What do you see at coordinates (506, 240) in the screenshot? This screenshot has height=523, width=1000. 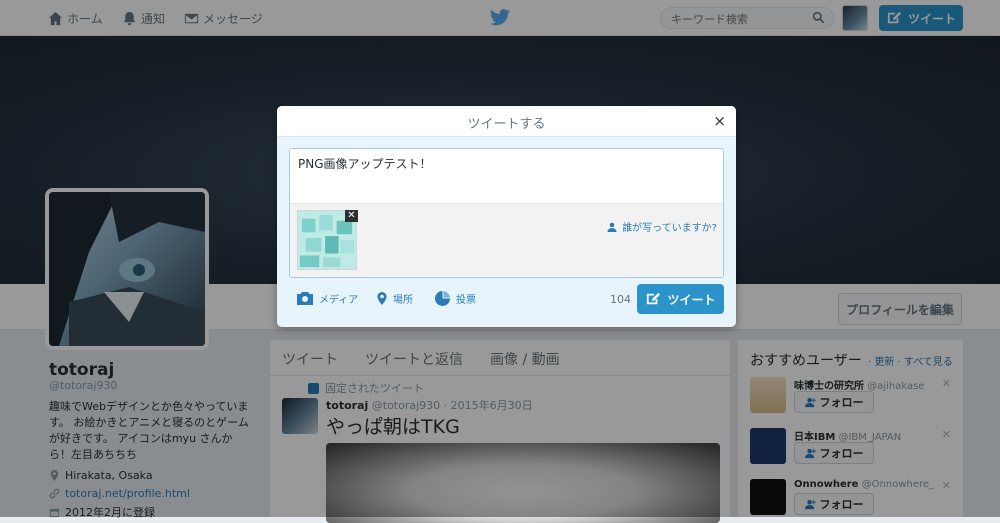 I see `attached-media-area: ✕ 誰が写っていますか?` at bounding box center [506, 240].